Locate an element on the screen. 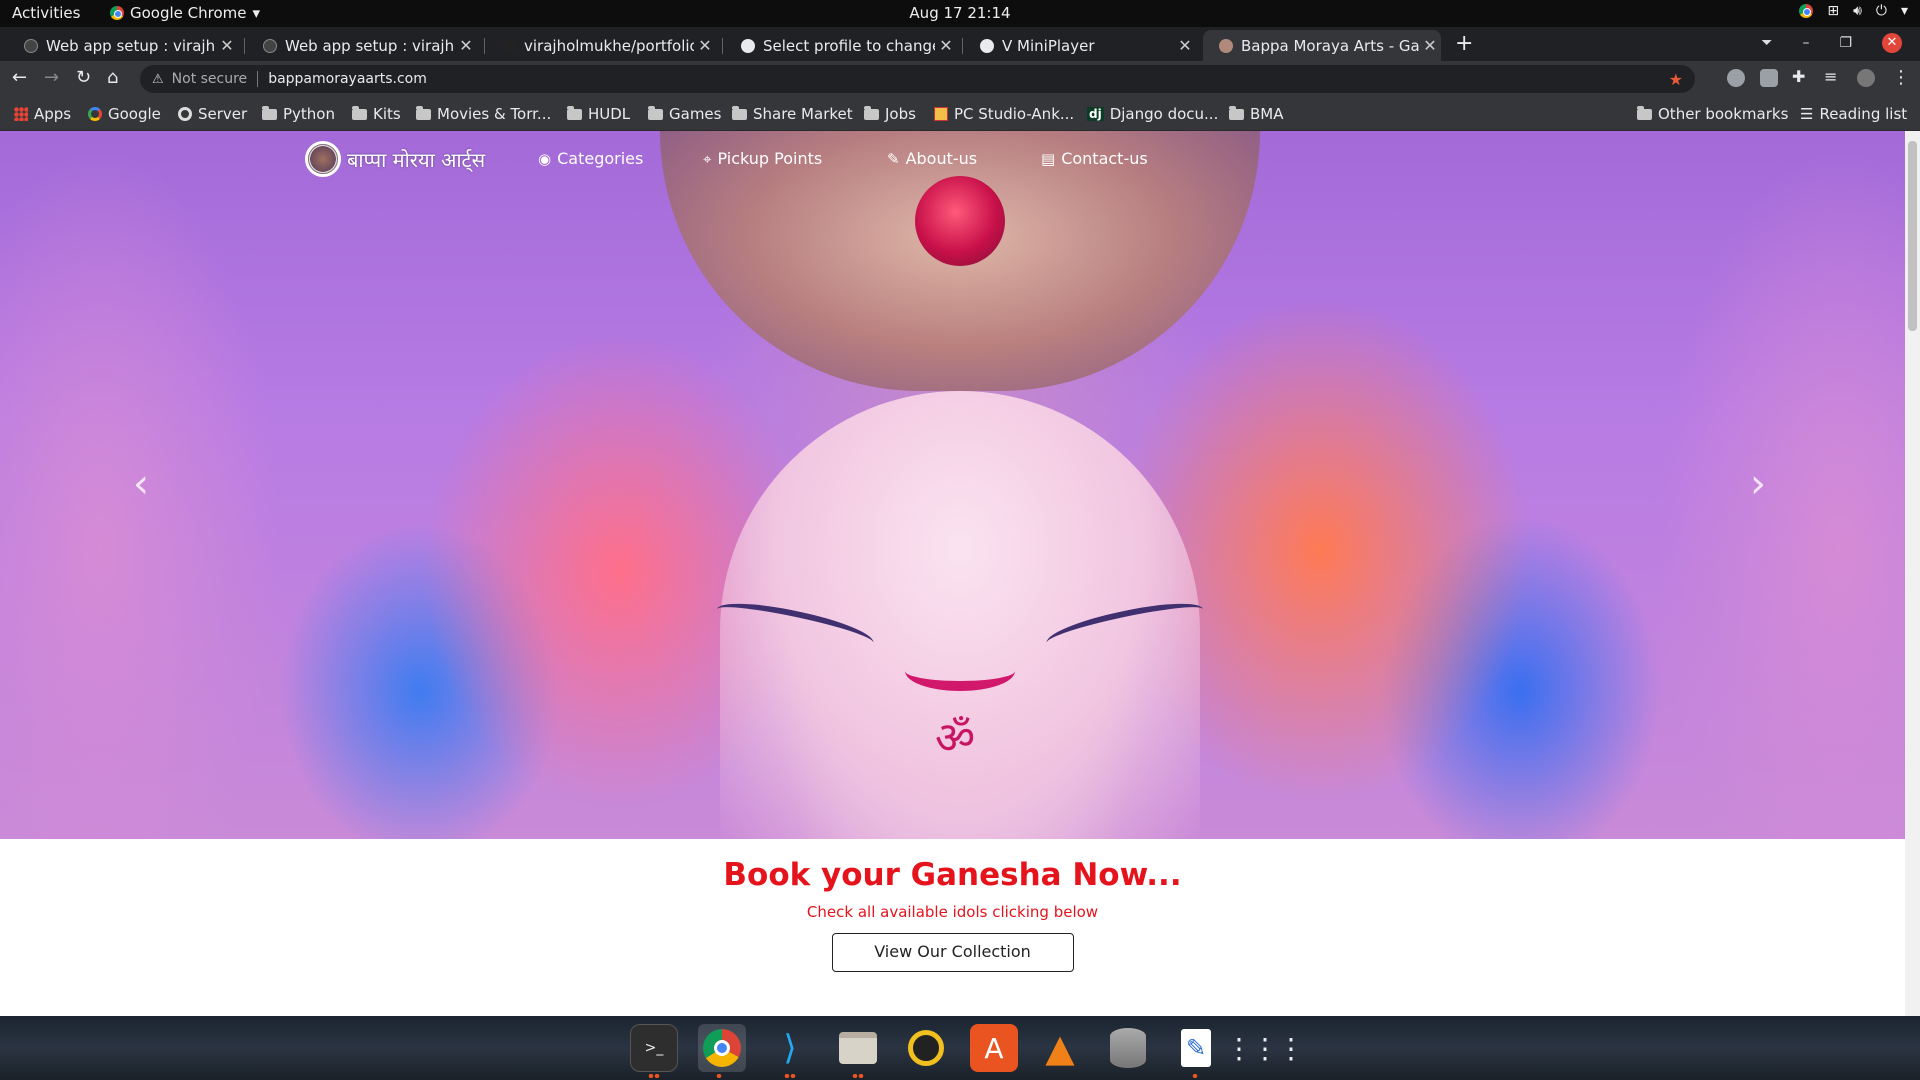  activities-button: Activities is located at coordinates (46, 13).